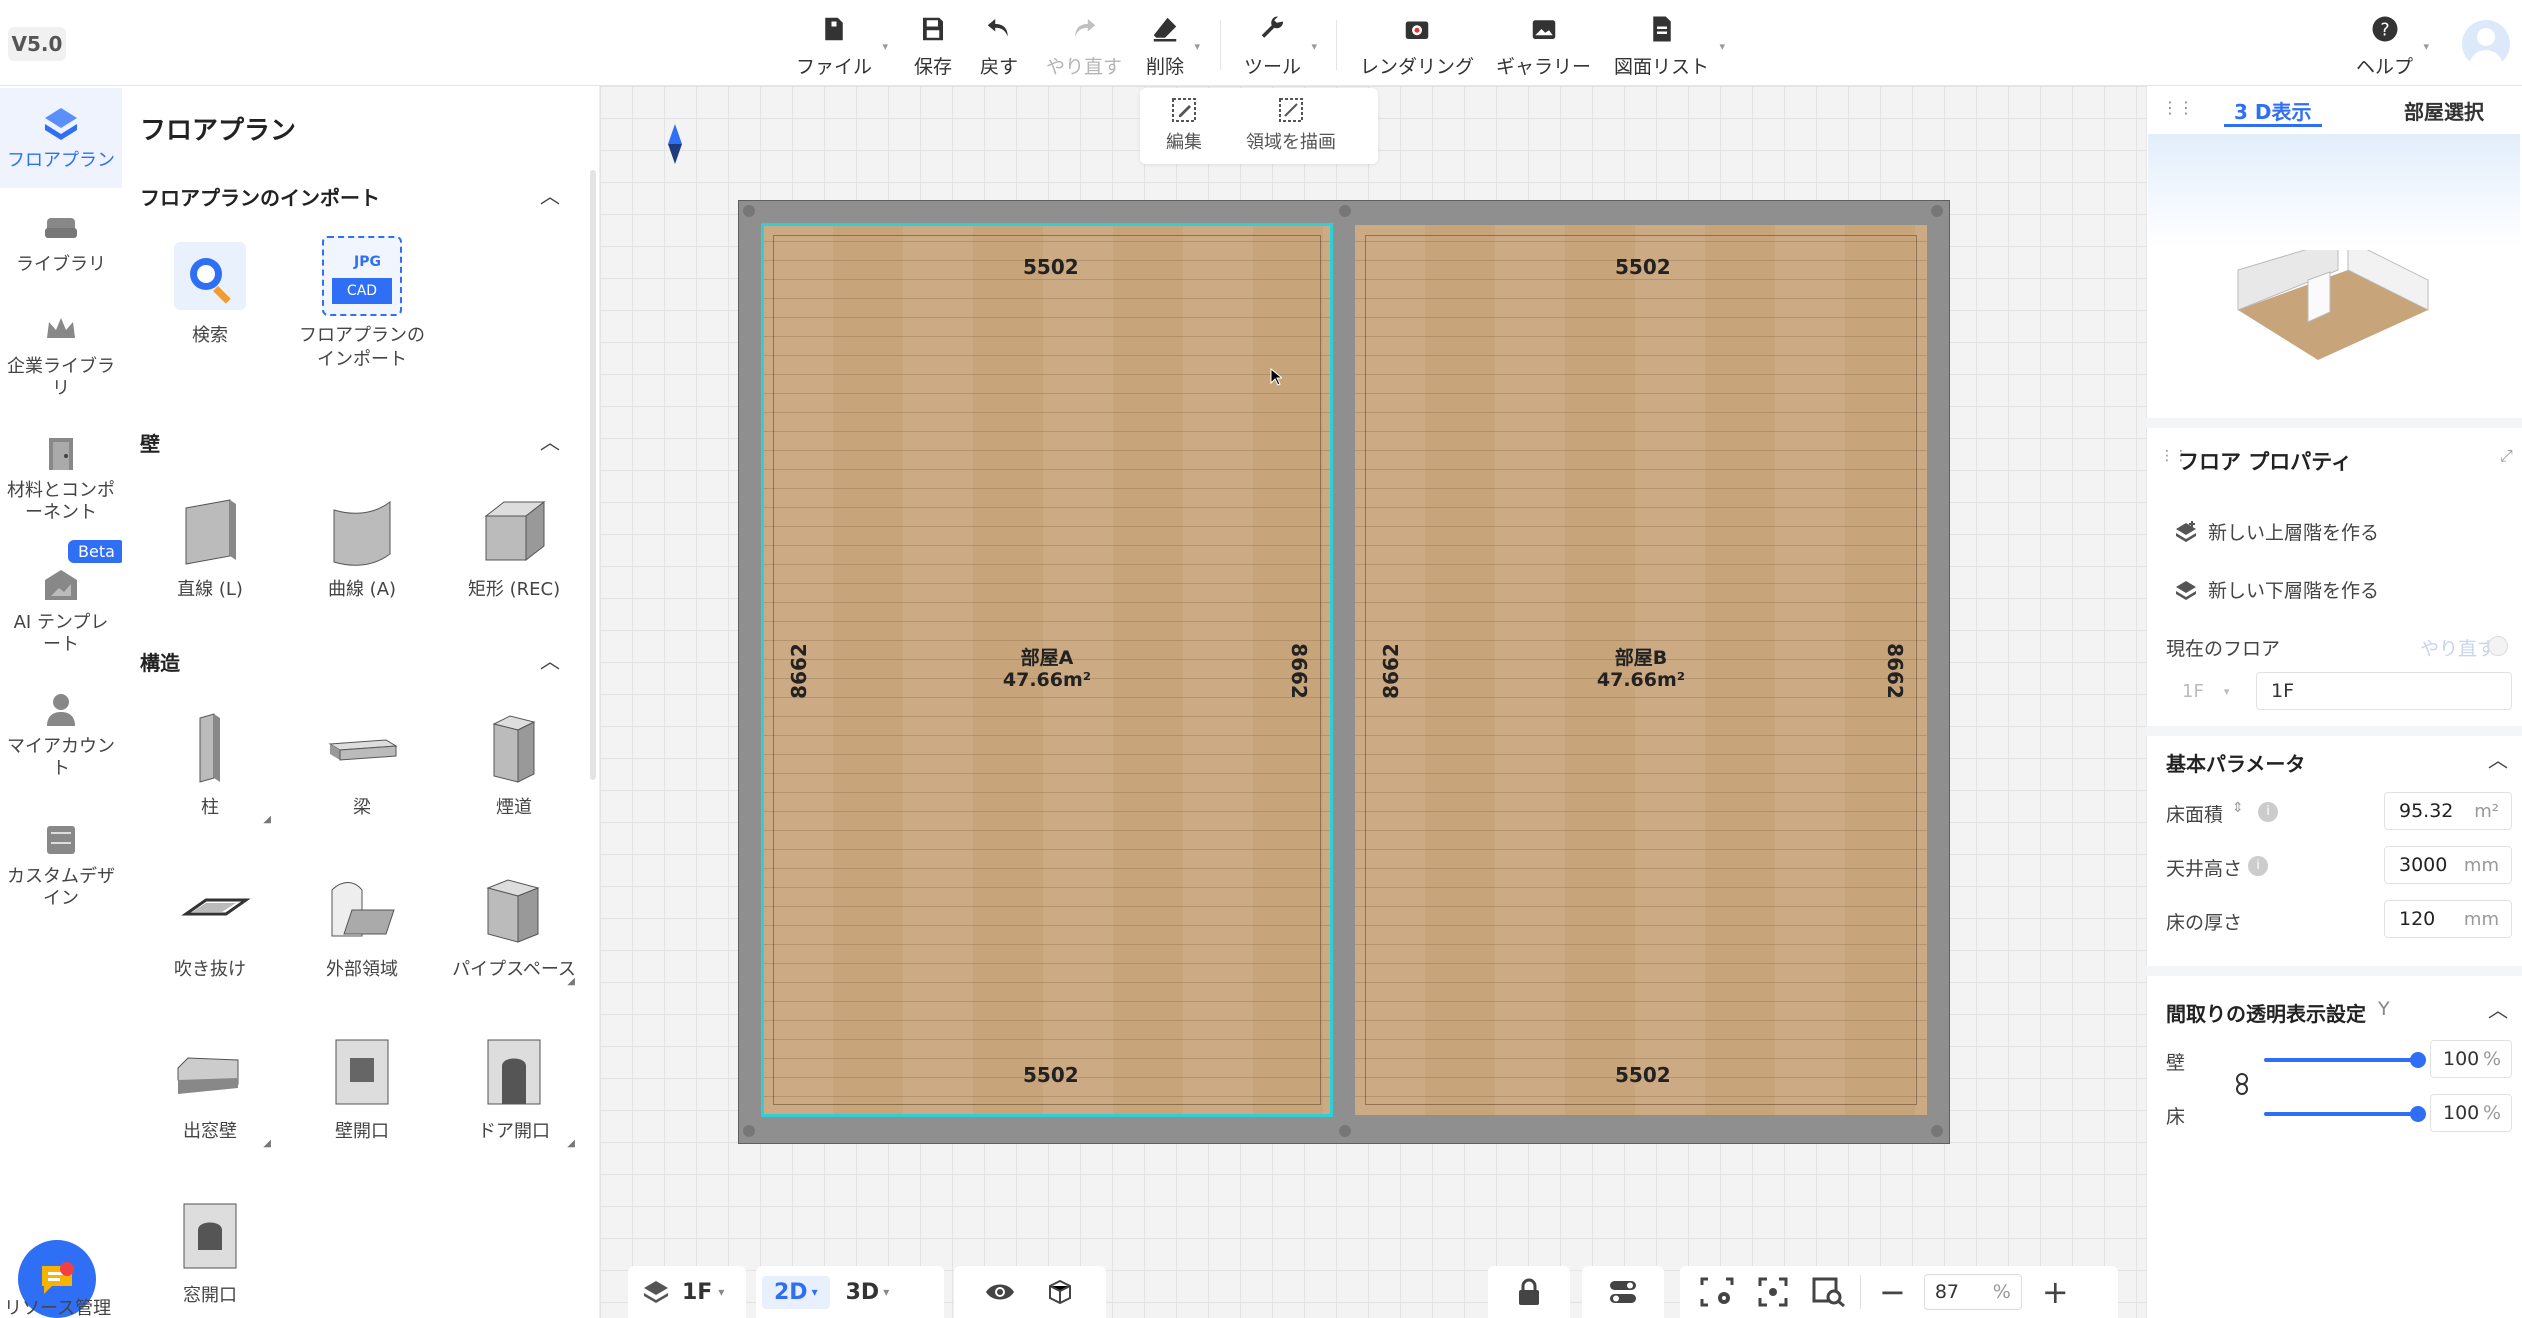 This screenshot has width=2522, height=1318. Describe the element at coordinates (2498, 758) in the screenshot. I see `collapse-basic-params-button: ︿` at that location.